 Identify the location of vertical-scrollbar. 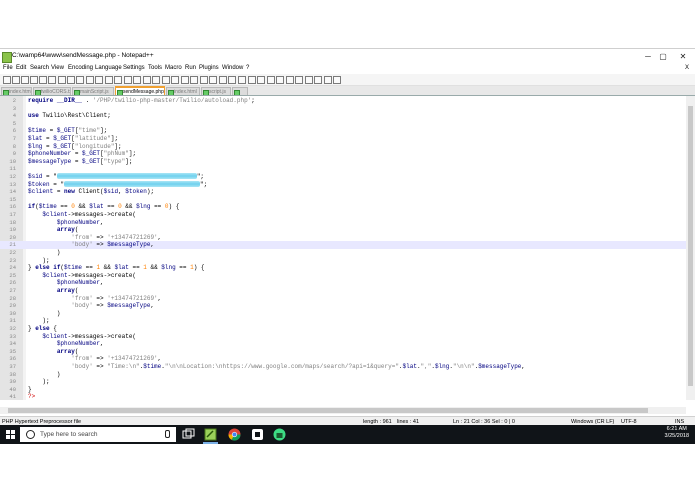
(690, 248).